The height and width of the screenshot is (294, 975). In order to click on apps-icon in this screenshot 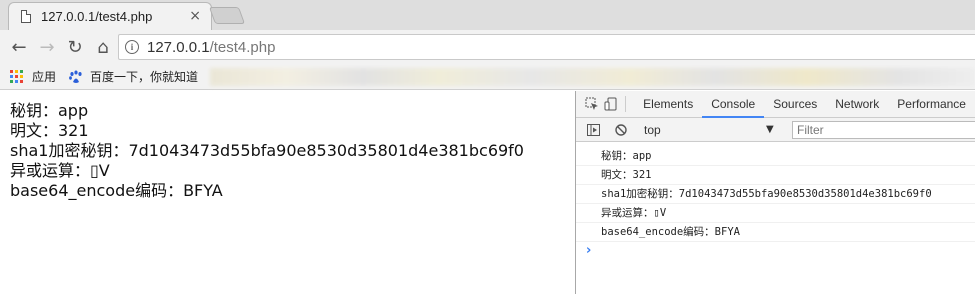, I will do `click(16, 76)`.